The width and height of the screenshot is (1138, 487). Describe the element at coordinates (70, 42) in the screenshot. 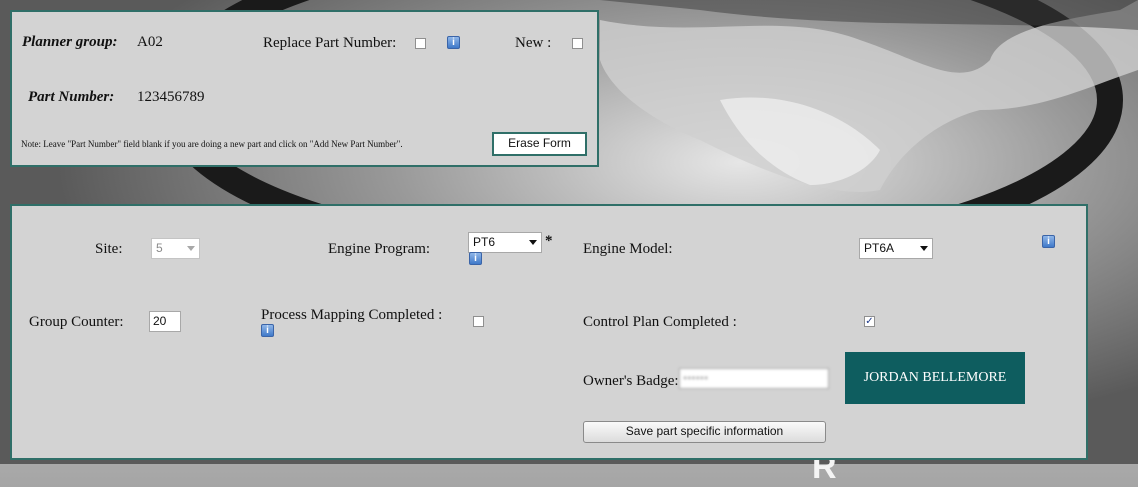

I see `planner-group-label: Planner group:` at that location.